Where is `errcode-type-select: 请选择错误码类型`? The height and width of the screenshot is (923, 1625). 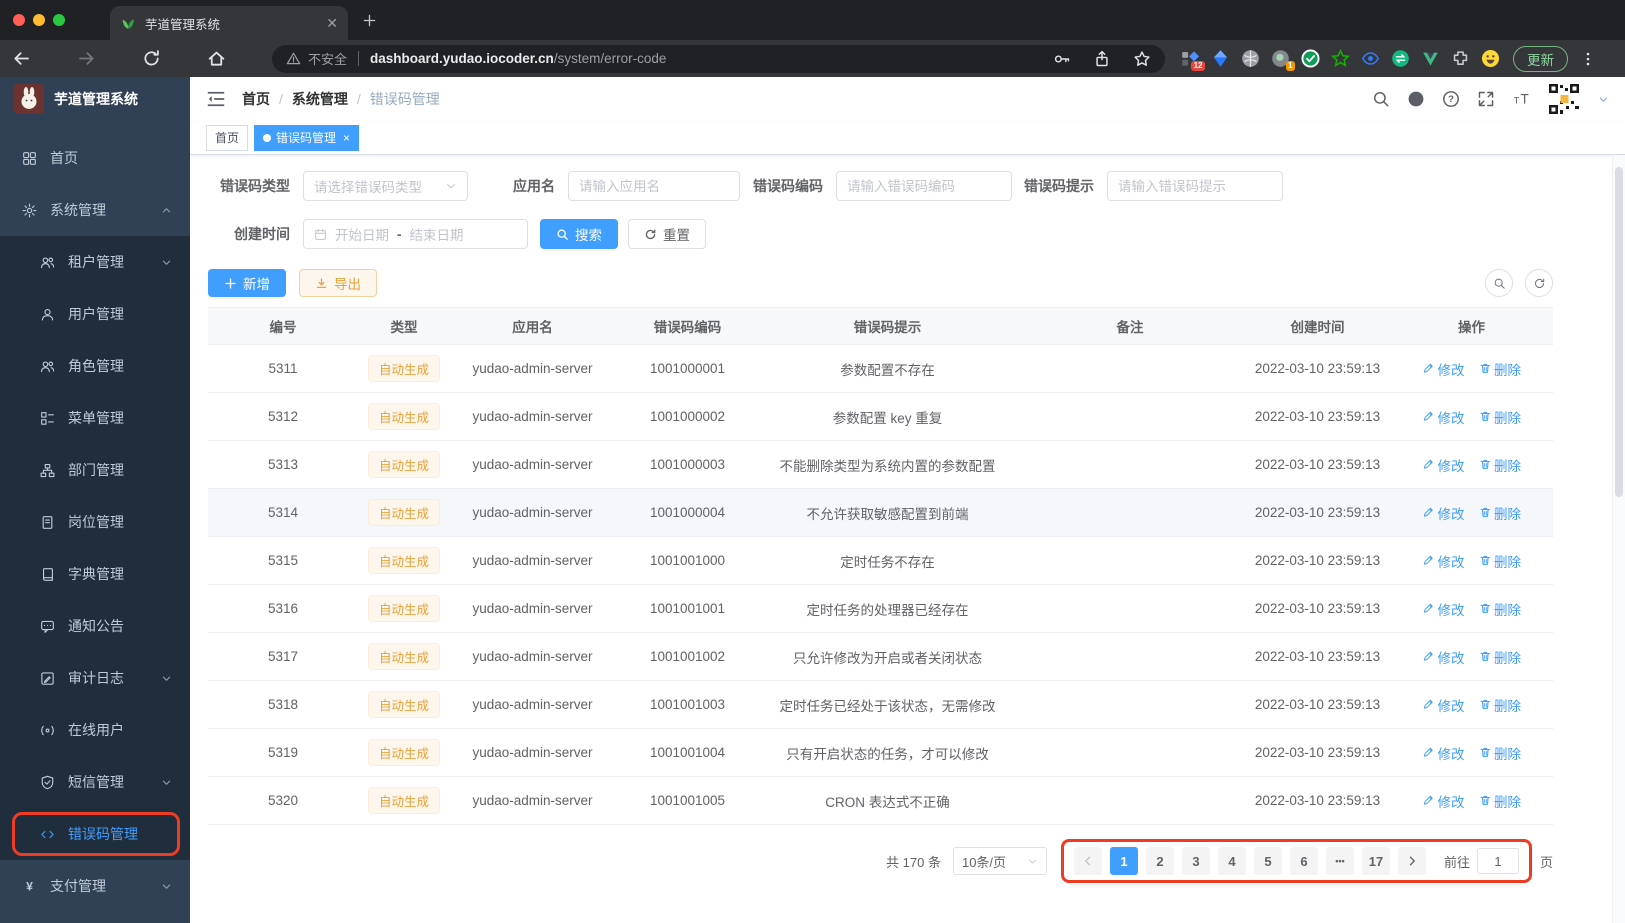
errcode-type-select: 请选择错误码类型 is located at coordinates (385, 186).